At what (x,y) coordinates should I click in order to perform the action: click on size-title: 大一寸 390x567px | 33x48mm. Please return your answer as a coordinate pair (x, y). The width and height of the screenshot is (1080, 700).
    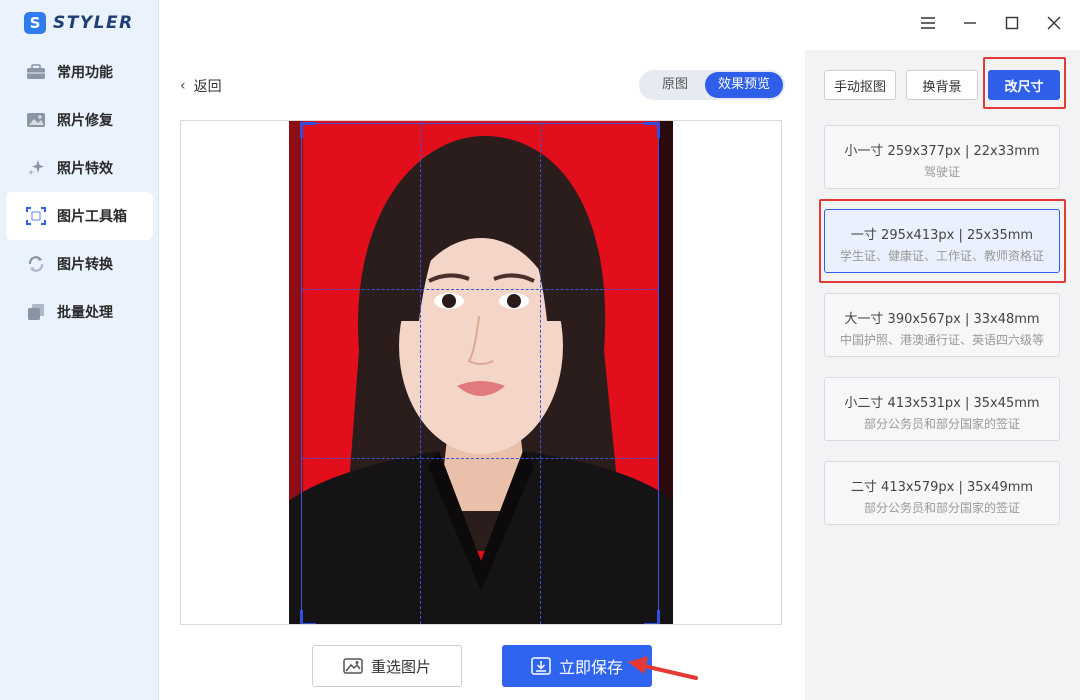
    Looking at the image, I should click on (942, 319).